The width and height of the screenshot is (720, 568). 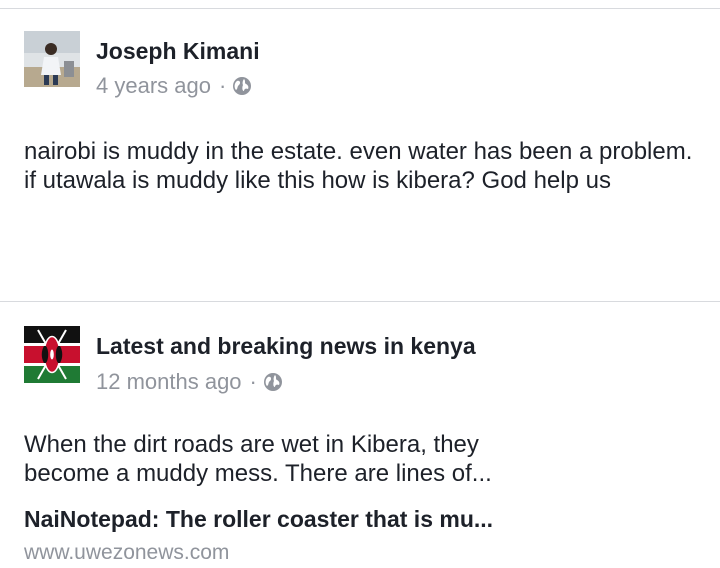 I want to click on post-timestamp: 12 months ago, so click(x=169, y=382).